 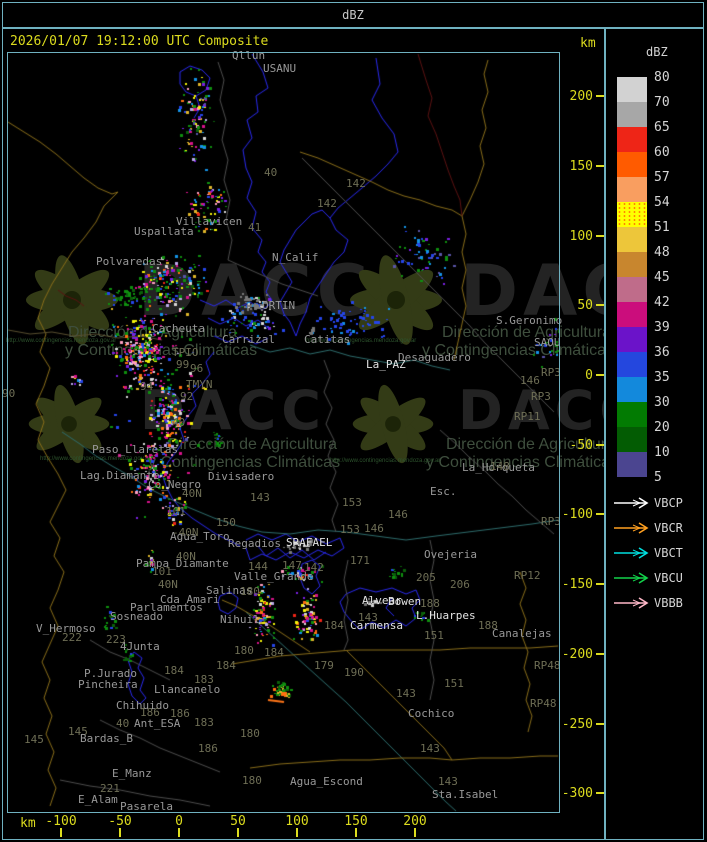 I want to click on dbz-scale-value: 30, so click(x=662, y=402).